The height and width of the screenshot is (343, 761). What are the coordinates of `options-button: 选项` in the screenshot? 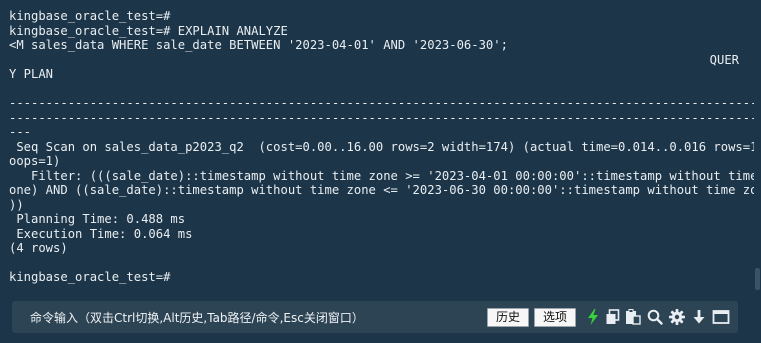 It's located at (555, 317).